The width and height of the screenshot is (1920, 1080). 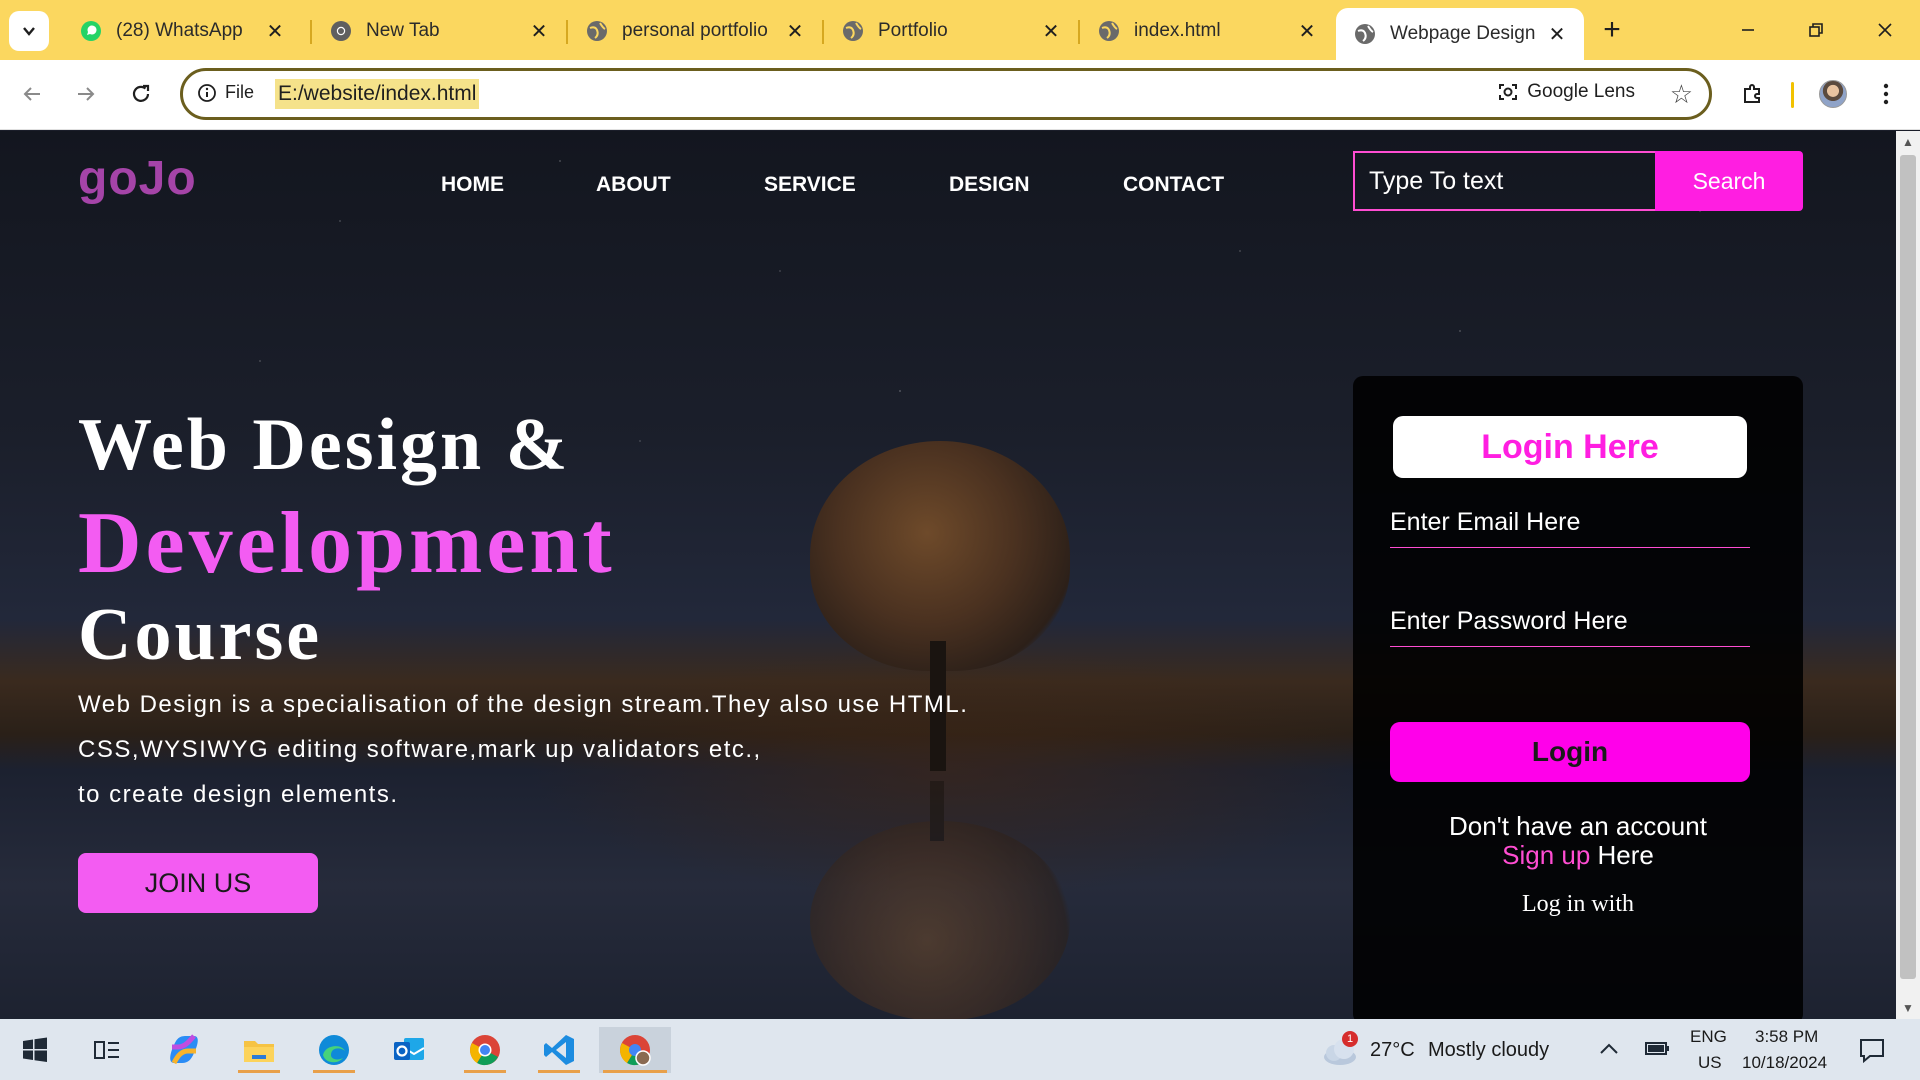 I want to click on tree-image, so click(x=940, y=606).